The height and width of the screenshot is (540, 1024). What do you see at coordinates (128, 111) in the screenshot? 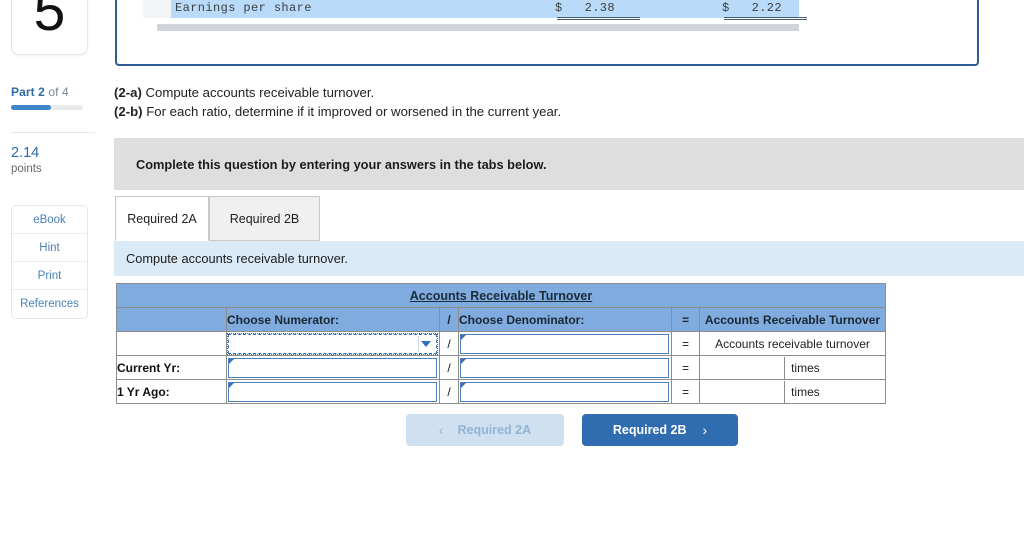
I see `question-tag-2b: (2-b)` at bounding box center [128, 111].